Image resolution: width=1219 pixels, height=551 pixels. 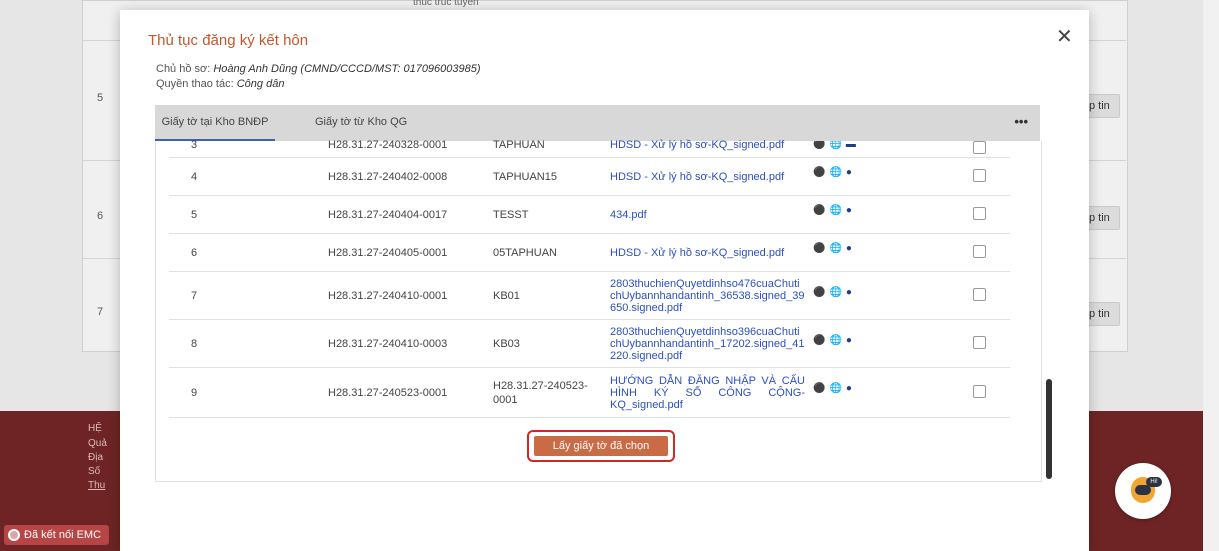 I want to click on row-code: H28.31.27-240410-0001, so click(x=410, y=295).